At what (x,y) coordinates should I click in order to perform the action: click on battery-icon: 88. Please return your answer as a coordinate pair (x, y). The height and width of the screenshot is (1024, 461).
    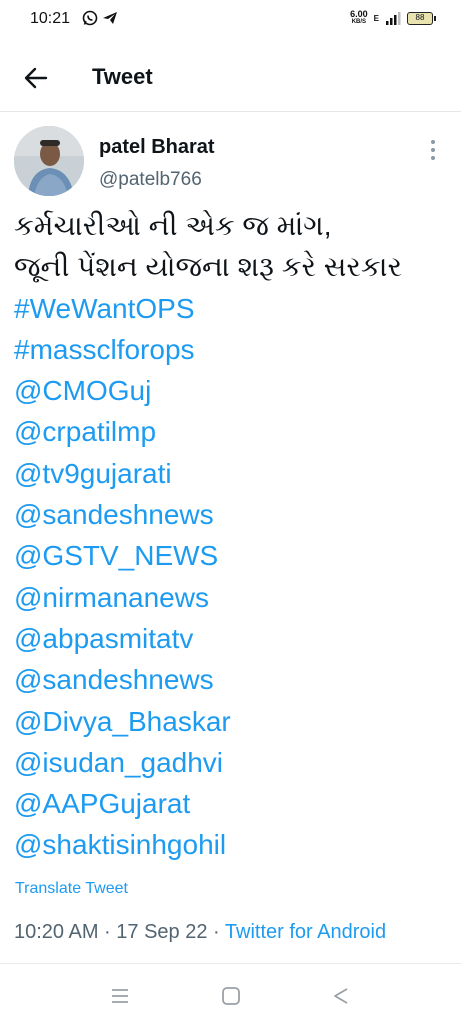
    Looking at the image, I should click on (421, 18).